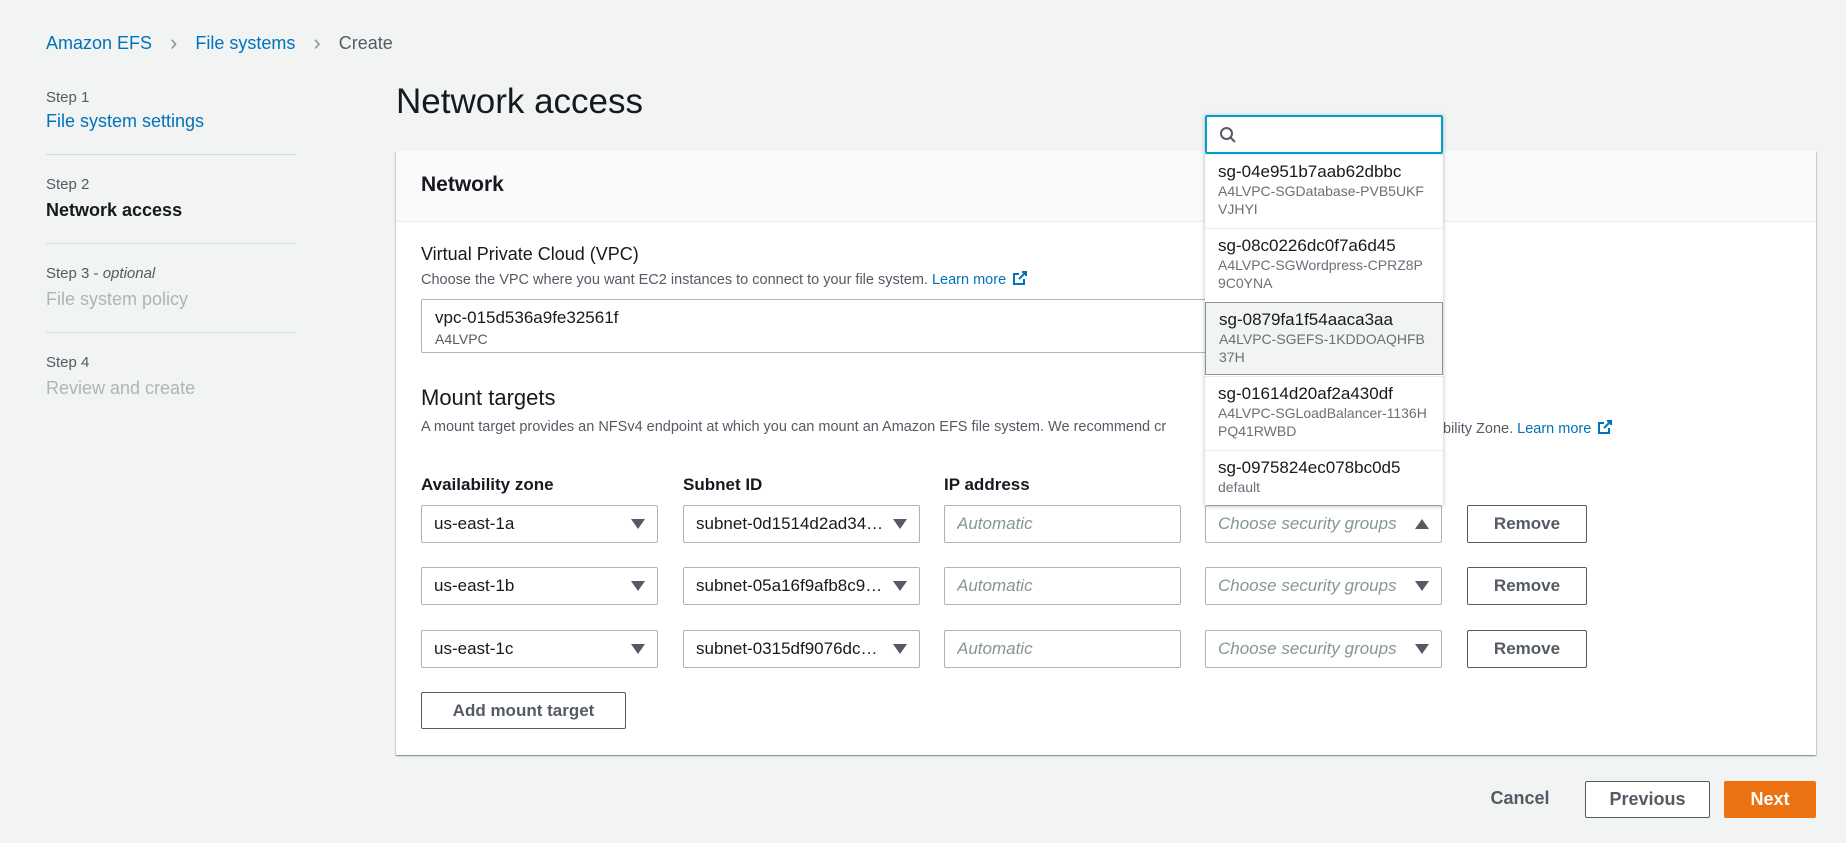  I want to click on security-group-name: A4LVPC-SGDatabase-PVB5UKFVJHYI, so click(1321, 200).